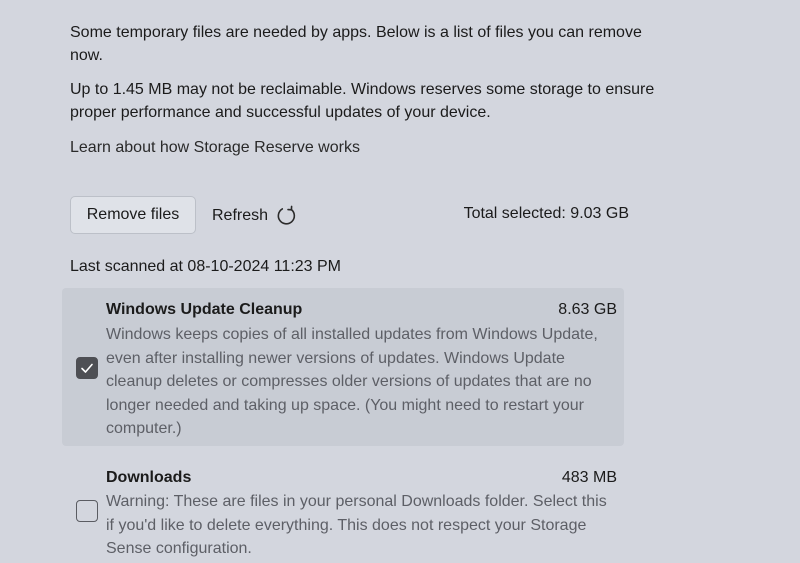 The width and height of the screenshot is (800, 563). I want to click on storage-reserve-link: Learn about how Storage Reserve works, so click(215, 148).